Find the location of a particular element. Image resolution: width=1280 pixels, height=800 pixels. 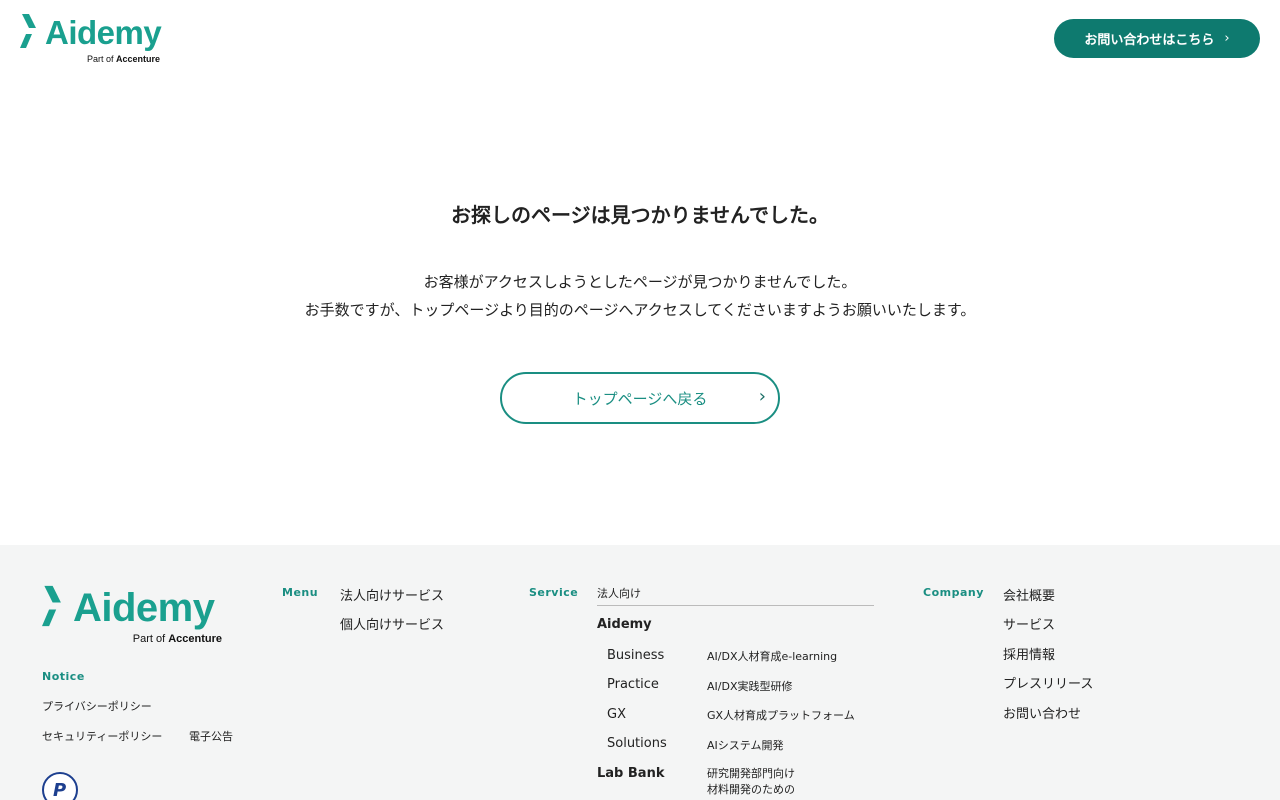

press-release-link: プレスリリース is located at coordinates (1048, 682).